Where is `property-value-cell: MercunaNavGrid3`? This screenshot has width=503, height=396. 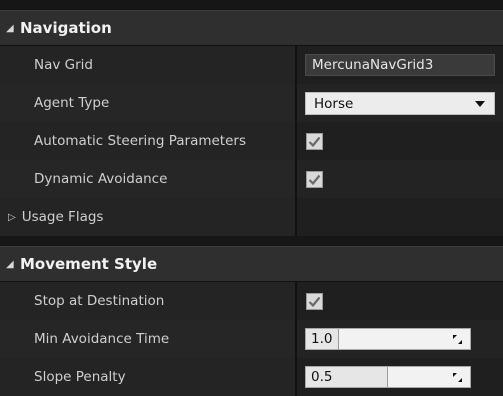
property-value-cell: MercunaNavGrid3 is located at coordinates (400, 65).